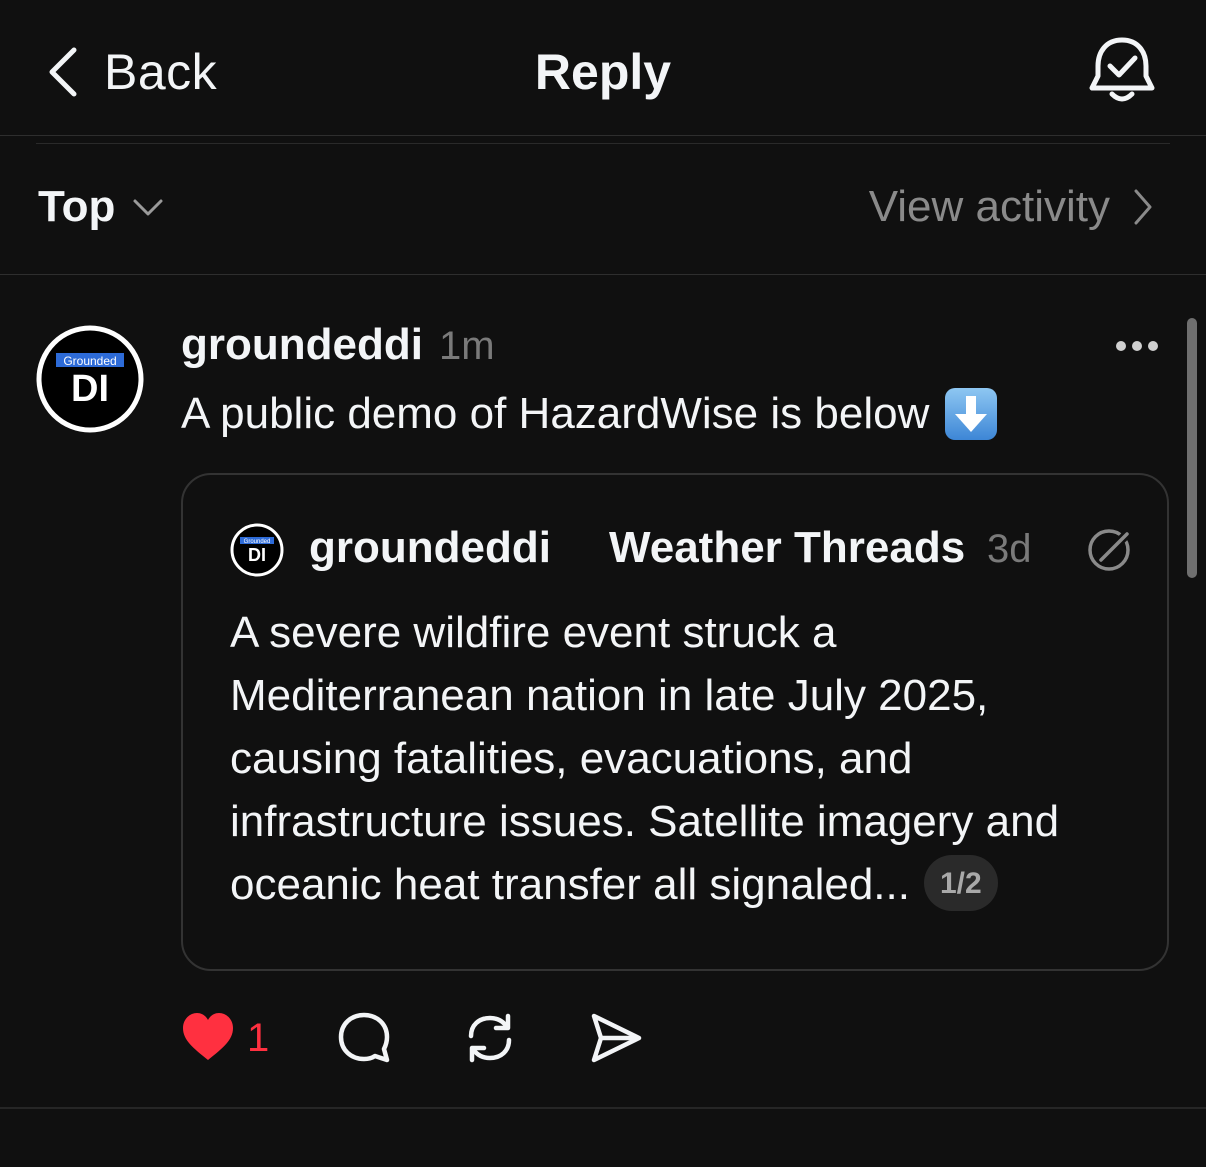 The width and height of the screenshot is (1206, 1167). I want to click on avatar-top-text: Grounded, so click(89, 361).